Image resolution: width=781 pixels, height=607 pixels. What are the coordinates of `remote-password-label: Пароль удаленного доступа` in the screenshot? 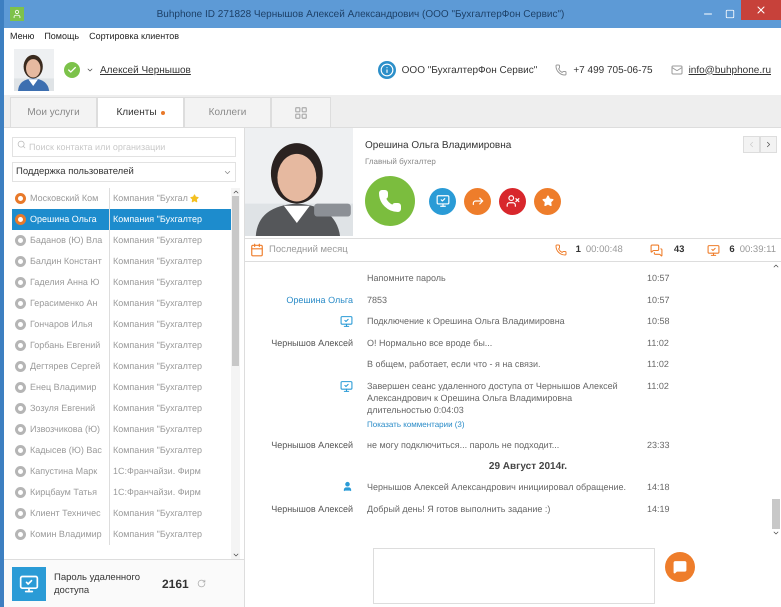 It's located at (98, 583).